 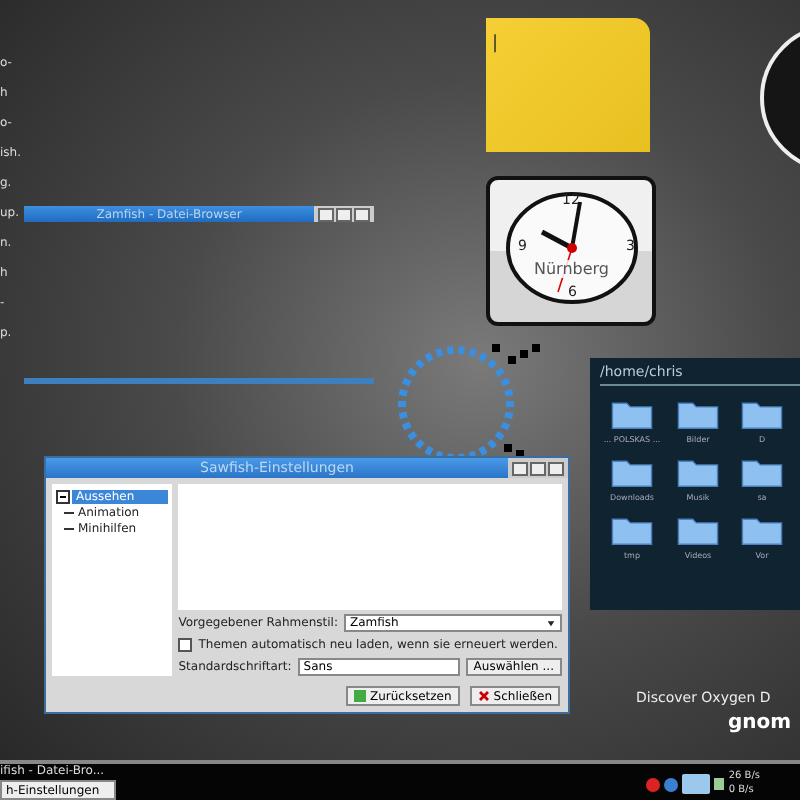 What do you see at coordinates (568, 85) in the screenshot?
I see `sticky-note: |` at bounding box center [568, 85].